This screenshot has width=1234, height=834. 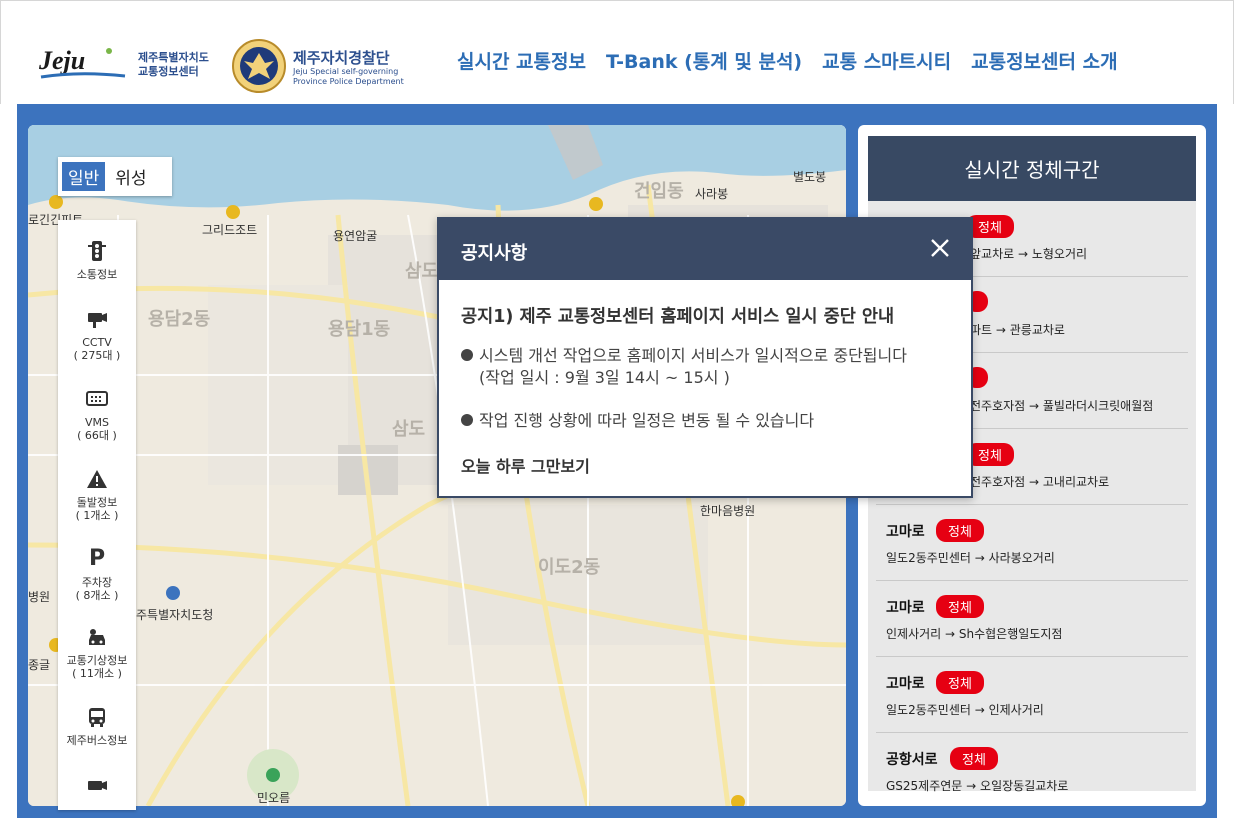 What do you see at coordinates (341, 58) in the screenshot?
I see `police-title: 제주자치경찰단` at bounding box center [341, 58].